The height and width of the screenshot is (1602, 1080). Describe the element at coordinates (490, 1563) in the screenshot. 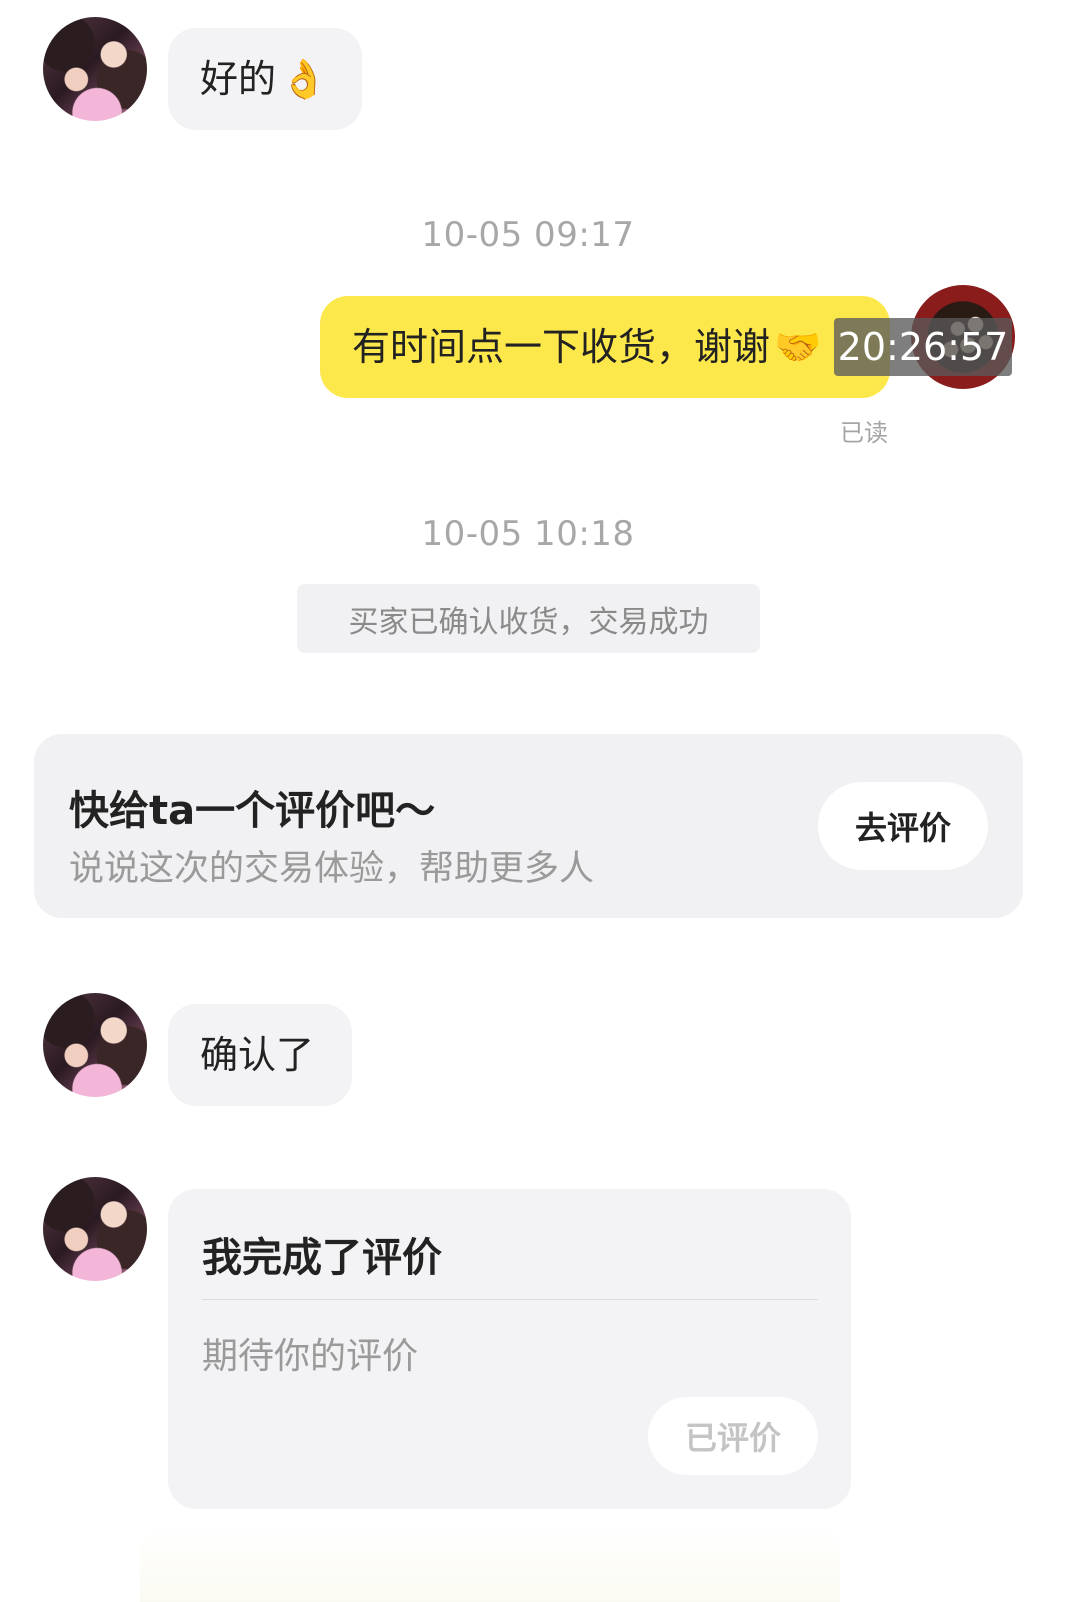

I see `bottom-fade` at that location.